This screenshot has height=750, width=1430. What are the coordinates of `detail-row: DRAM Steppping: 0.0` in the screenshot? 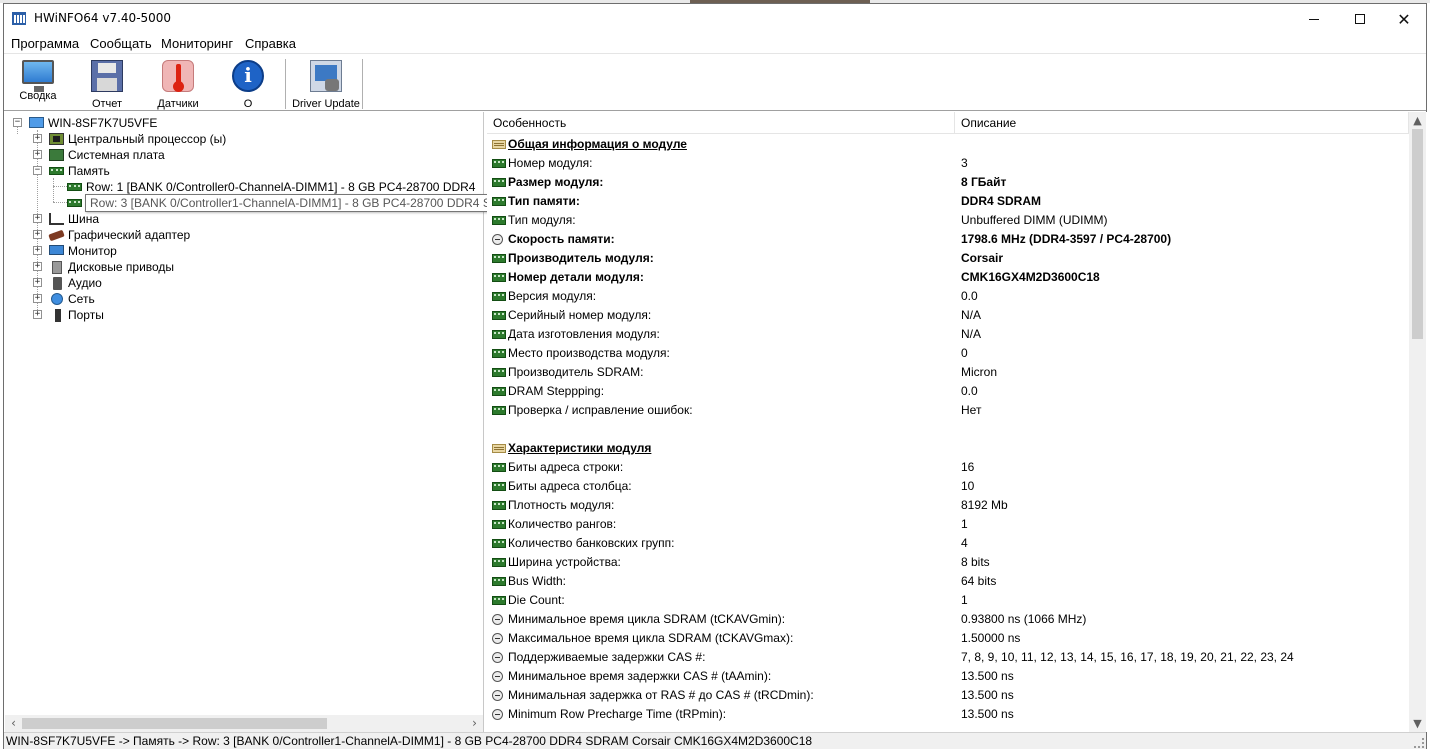 It's located at (948, 391).